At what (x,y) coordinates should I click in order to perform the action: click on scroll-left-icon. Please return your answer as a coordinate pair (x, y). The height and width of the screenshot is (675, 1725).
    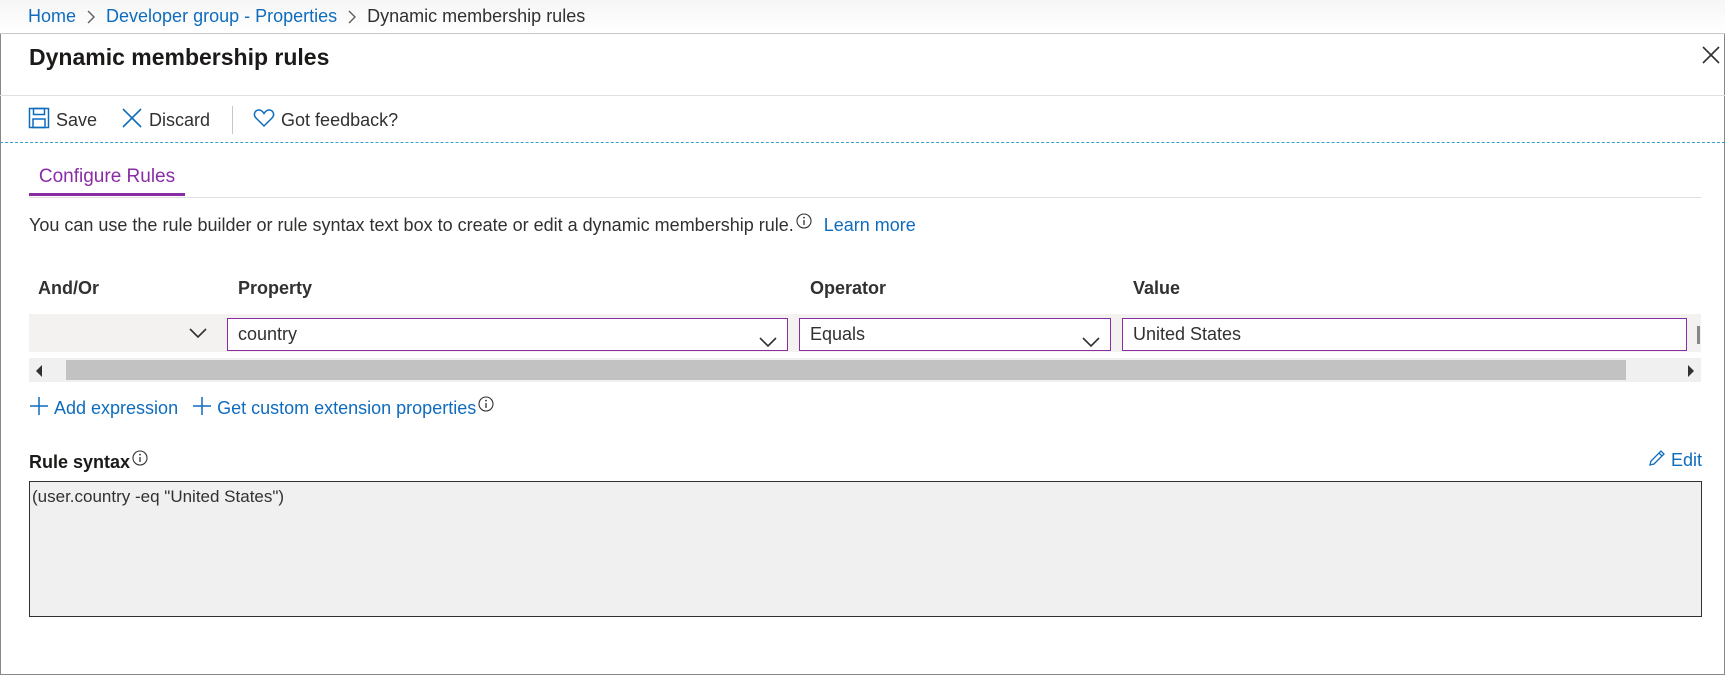
    Looking at the image, I should click on (39, 373).